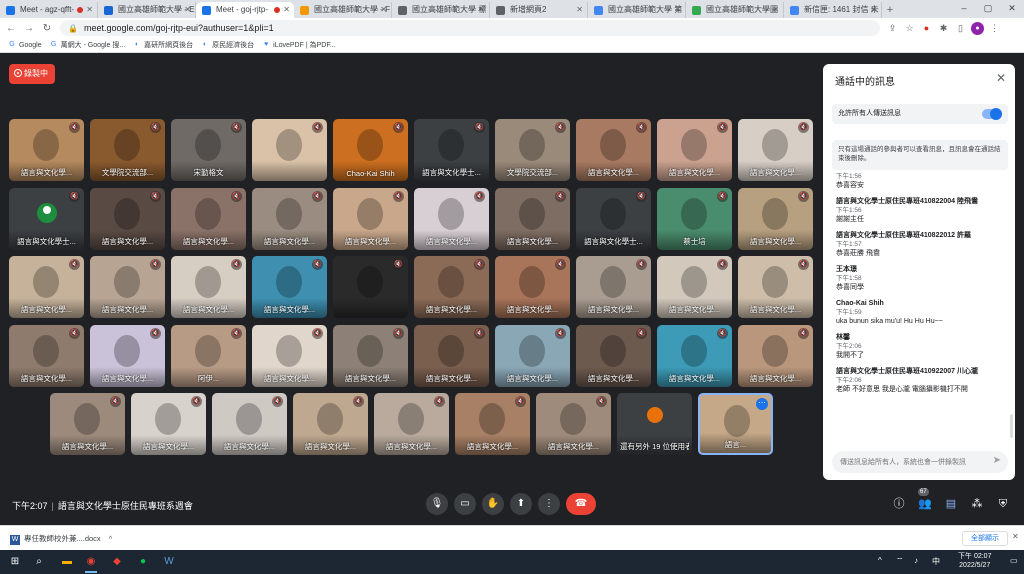 This screenshot has width=1024, height=574. What do you see at coordinates (992, 114) in the screenshot?
I see `allow-messages-toggle` at bounding box center [992, 114].